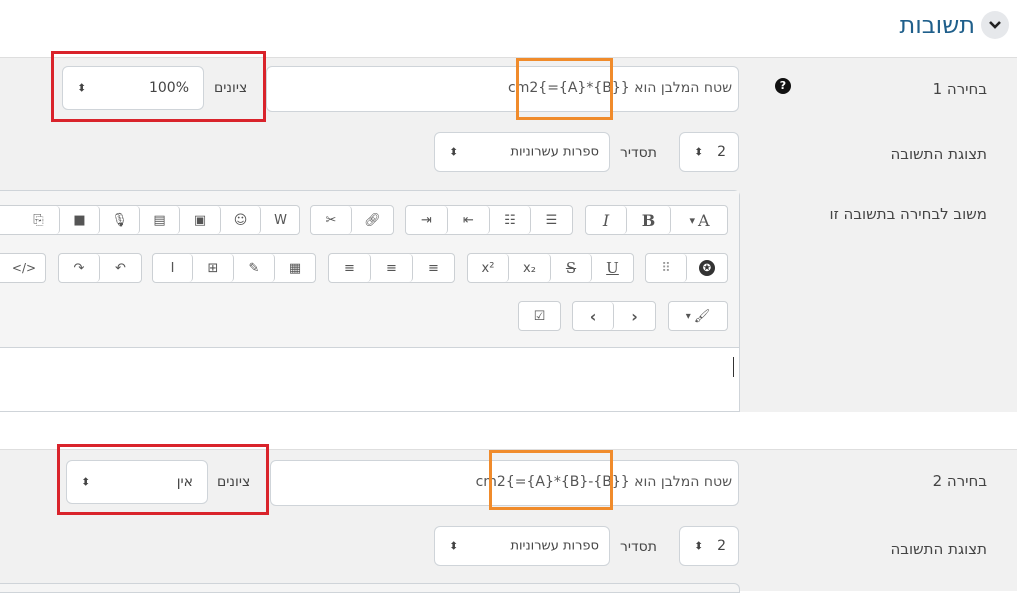 Image resolution: width=1017 pixels, height=593 pixels. Describe the element at coordinates (571, 268) in the screenshot. I see `strikethrough-icon: S` at that location.